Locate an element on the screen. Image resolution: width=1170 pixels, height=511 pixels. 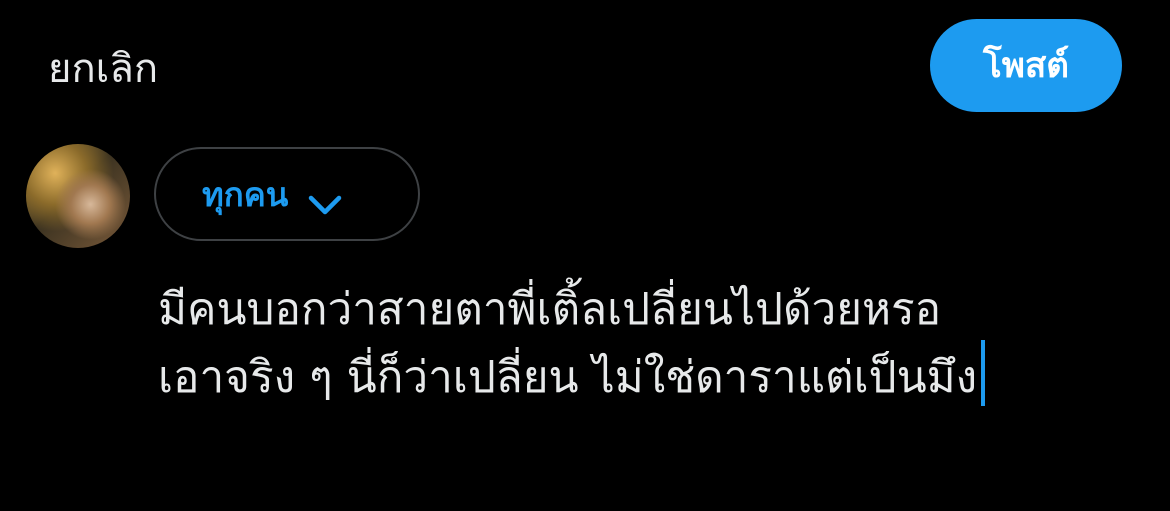
post-button: โพสต์ is located at coordinates (1026, 65).